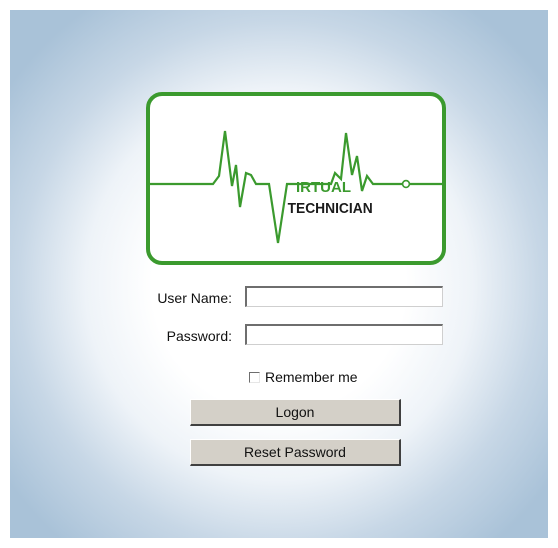 This screenshot has height=548, width=558. Describe the element at coordinates (311, 377) in the screenshot. I see `remember-me-label: Remember me` at that location.